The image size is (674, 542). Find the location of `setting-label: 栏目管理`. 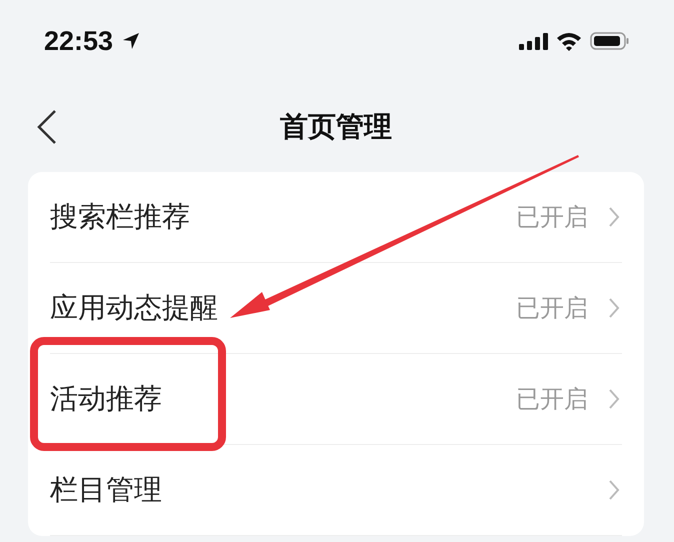

setting-label: 栏目管理 is located at coordinates (106, 490).